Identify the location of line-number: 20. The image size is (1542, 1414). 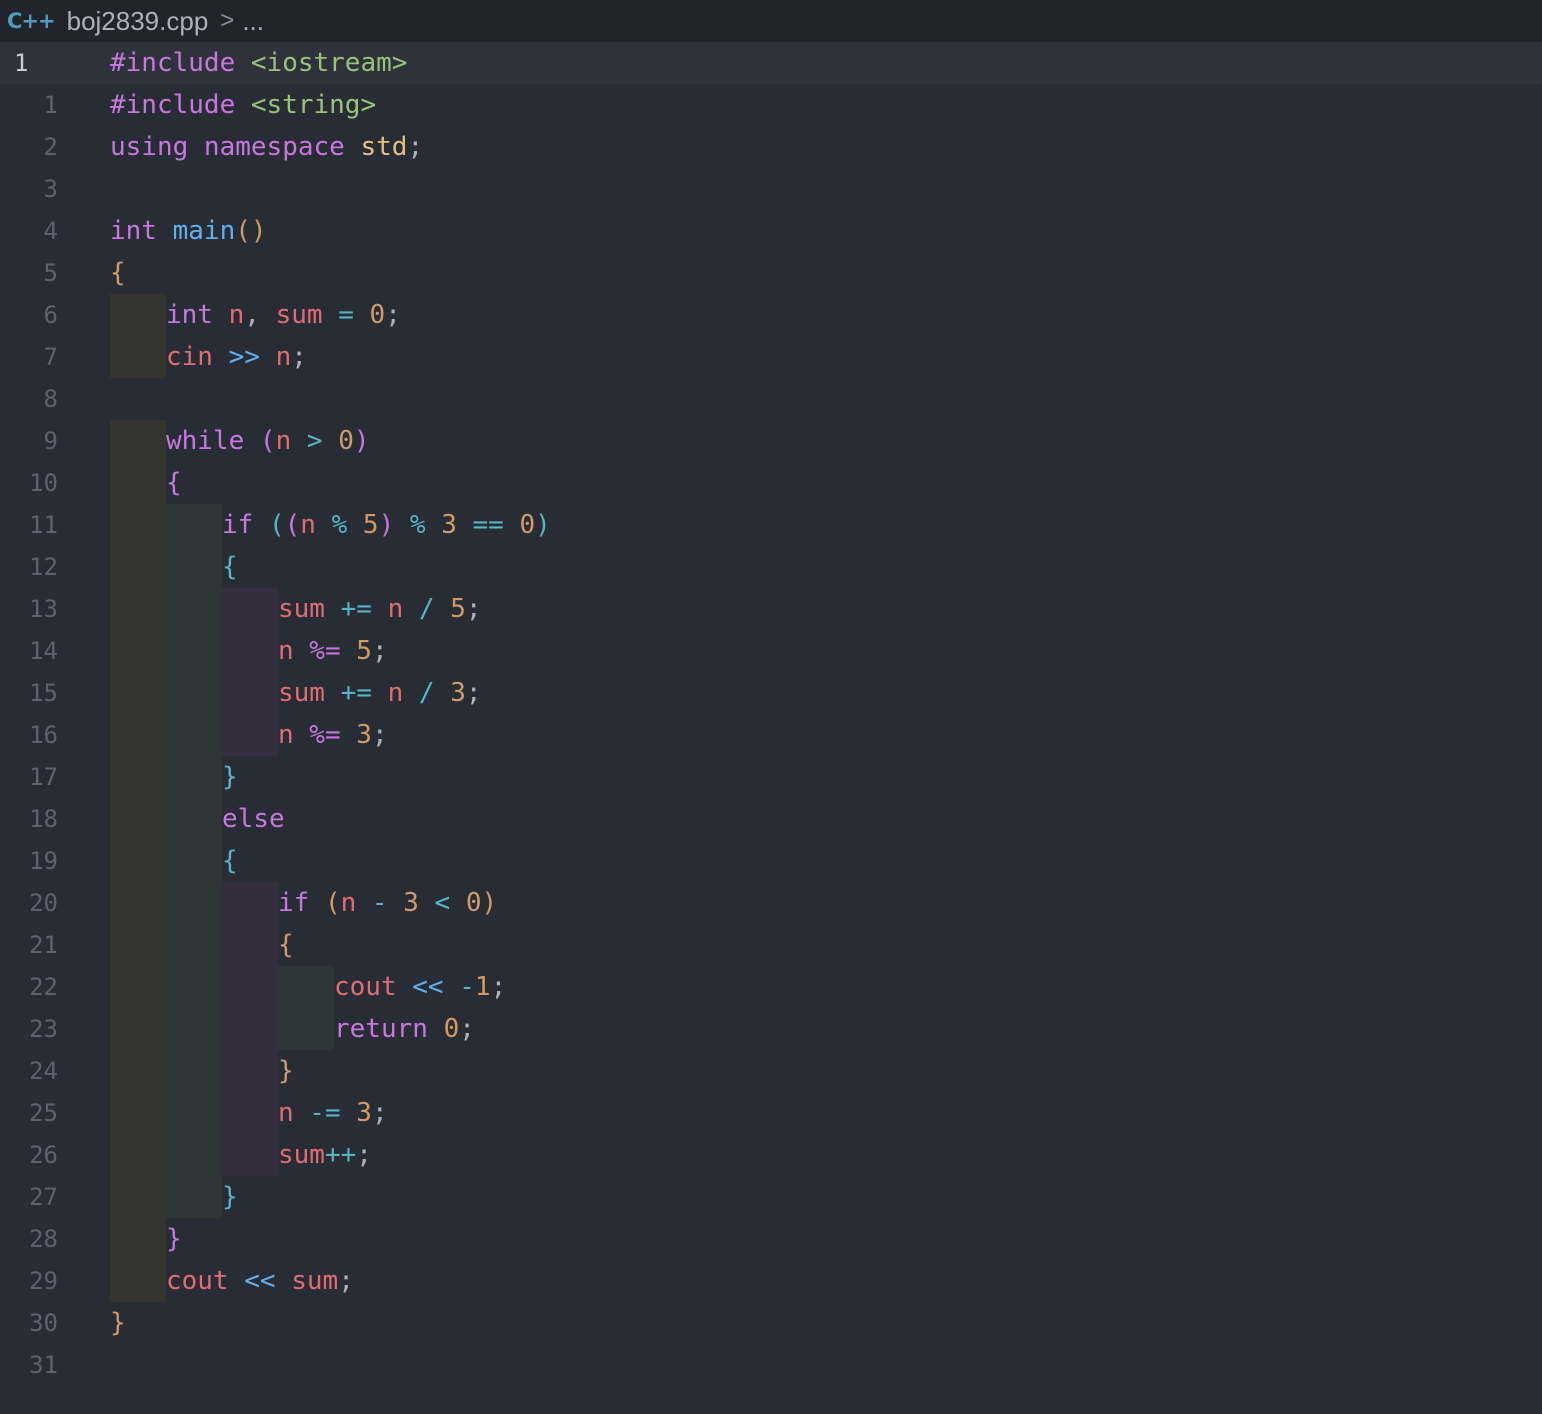
(29, 903).